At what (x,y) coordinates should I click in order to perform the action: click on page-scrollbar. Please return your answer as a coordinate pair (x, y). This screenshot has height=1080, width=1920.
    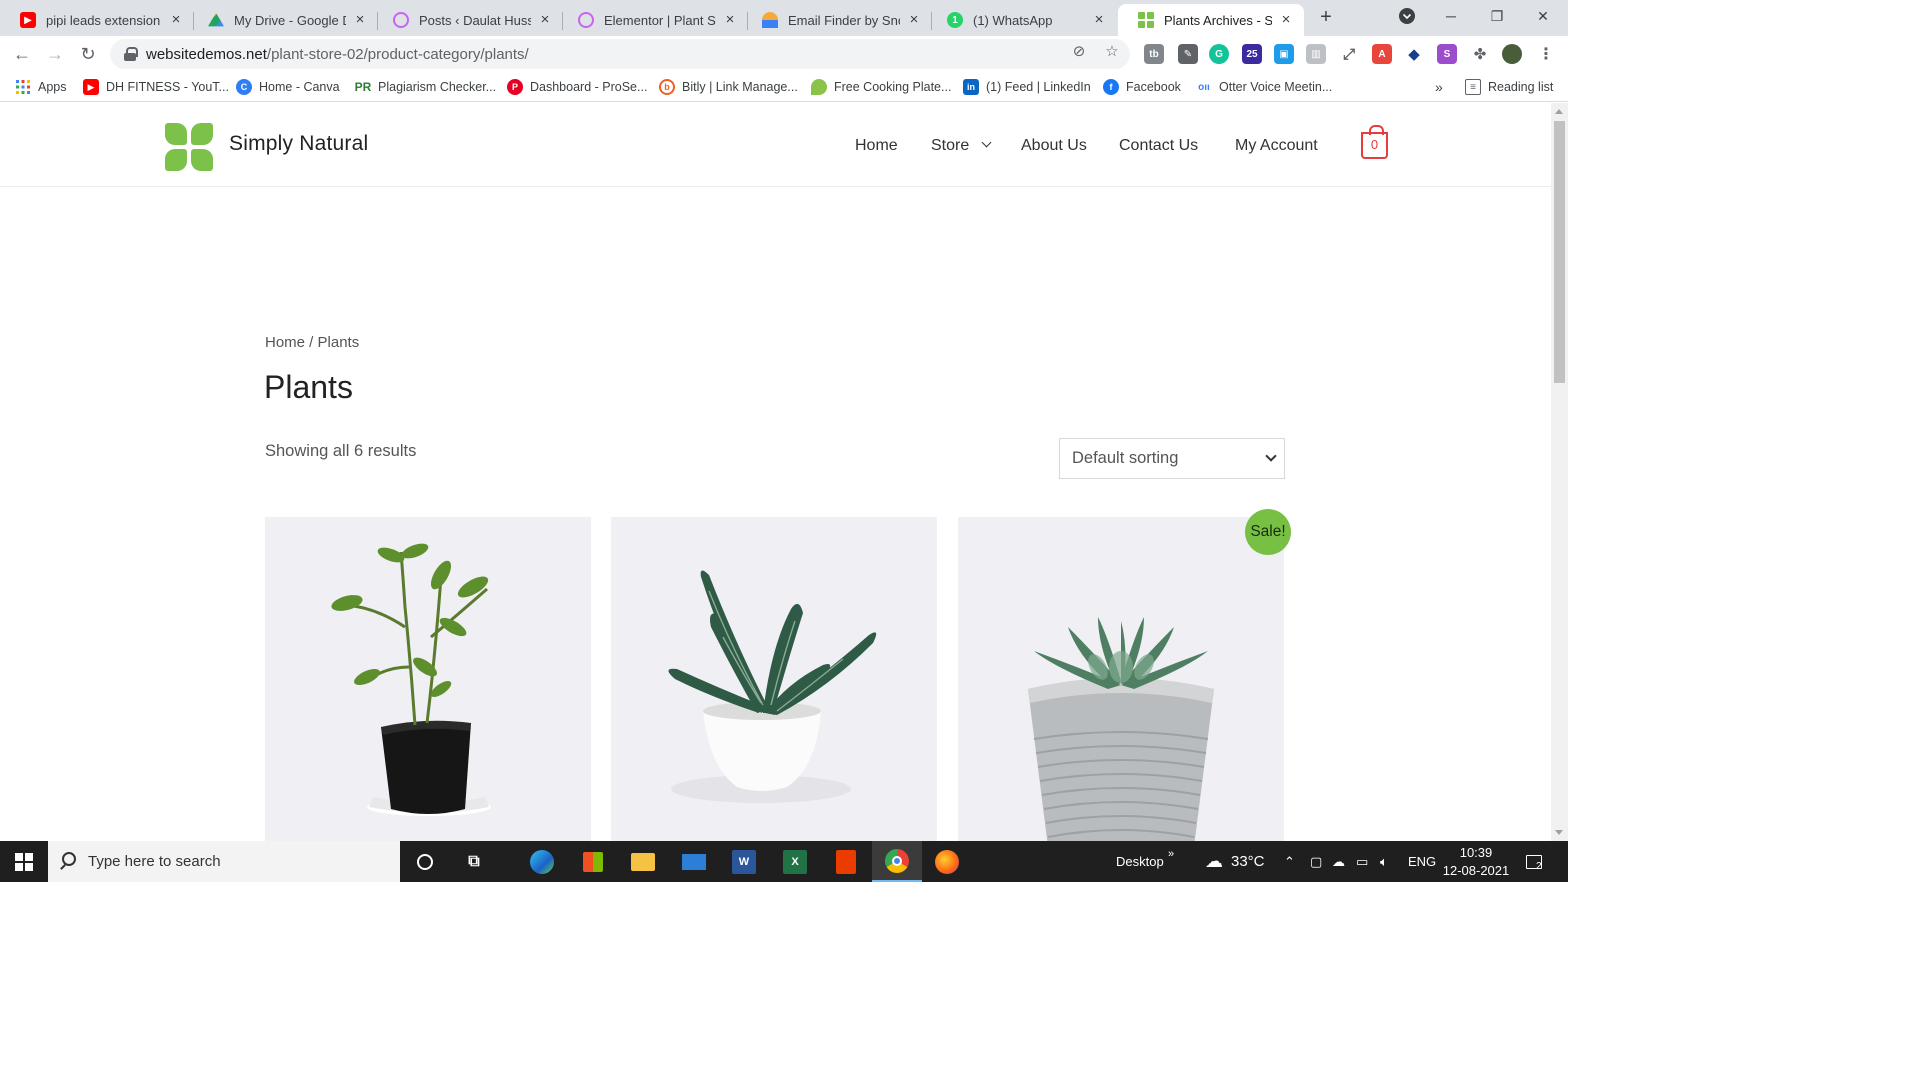
    Looking at the image, I should click on (1559, 472).